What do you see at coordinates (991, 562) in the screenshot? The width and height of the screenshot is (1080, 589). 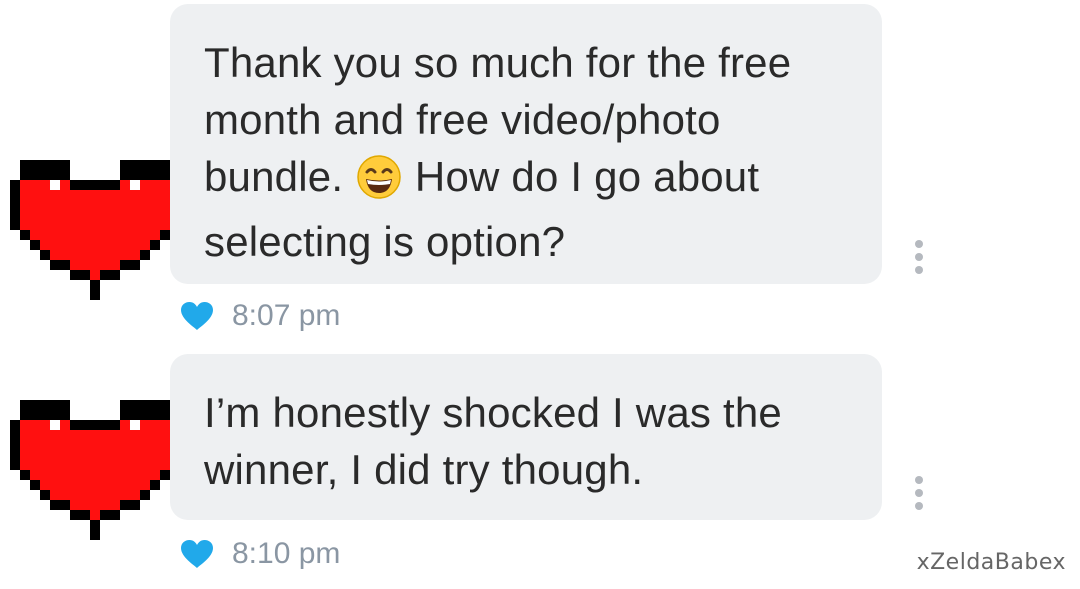 I see `watermark: xZeldaBabex` at bounding box center [991, 562].